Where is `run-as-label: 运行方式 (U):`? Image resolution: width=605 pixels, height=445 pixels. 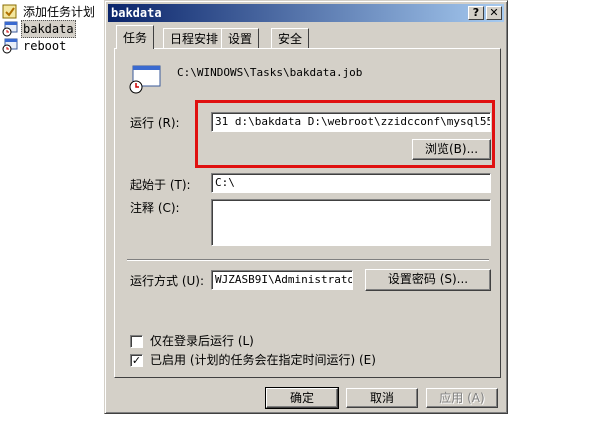 run-as-label: 运行方式 (U): is located at coordinates (167, 281).